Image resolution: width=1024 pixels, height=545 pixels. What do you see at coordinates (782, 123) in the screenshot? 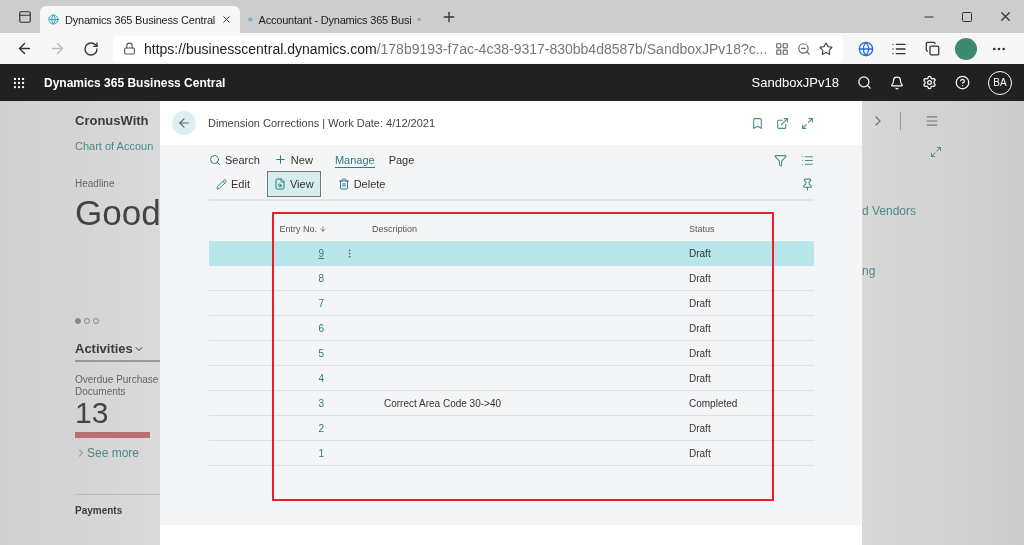
I see `open-new-window-icon` at bounding box center [782, 123].